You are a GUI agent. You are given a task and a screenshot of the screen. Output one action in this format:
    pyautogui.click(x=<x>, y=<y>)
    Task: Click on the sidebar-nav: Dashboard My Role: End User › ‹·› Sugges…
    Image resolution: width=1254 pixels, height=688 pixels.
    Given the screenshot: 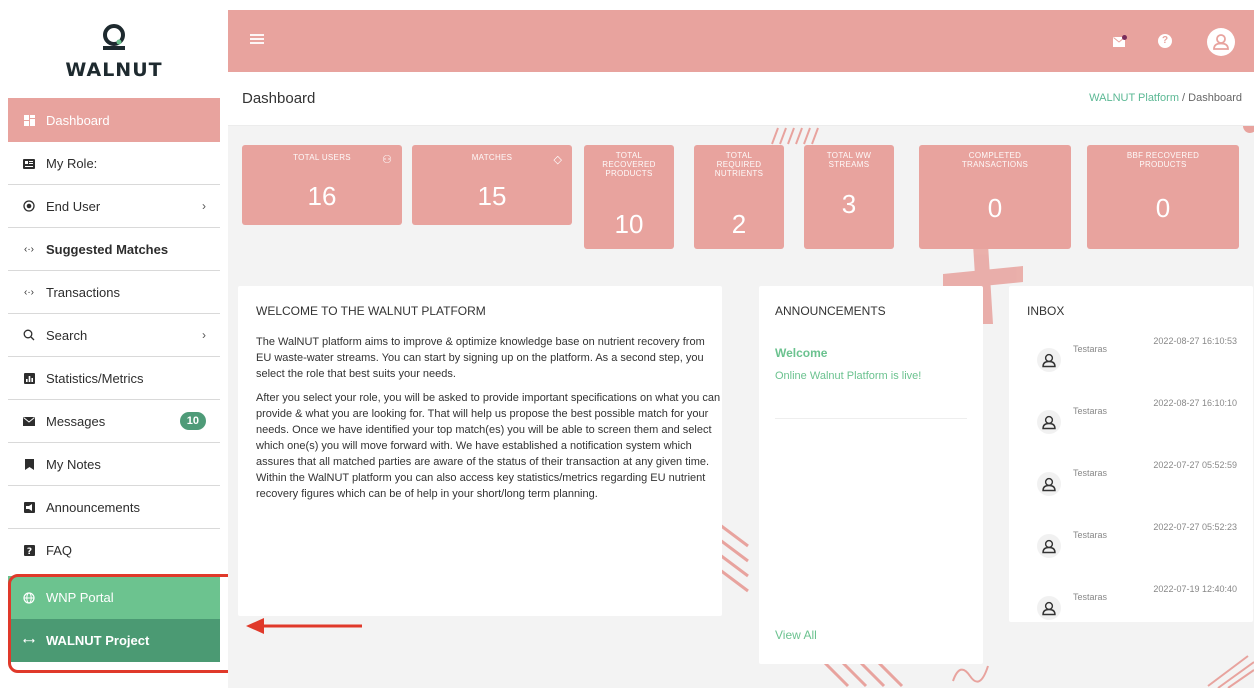 What is the action you would take?
    pyautogui.click(x=114, y=380)
    